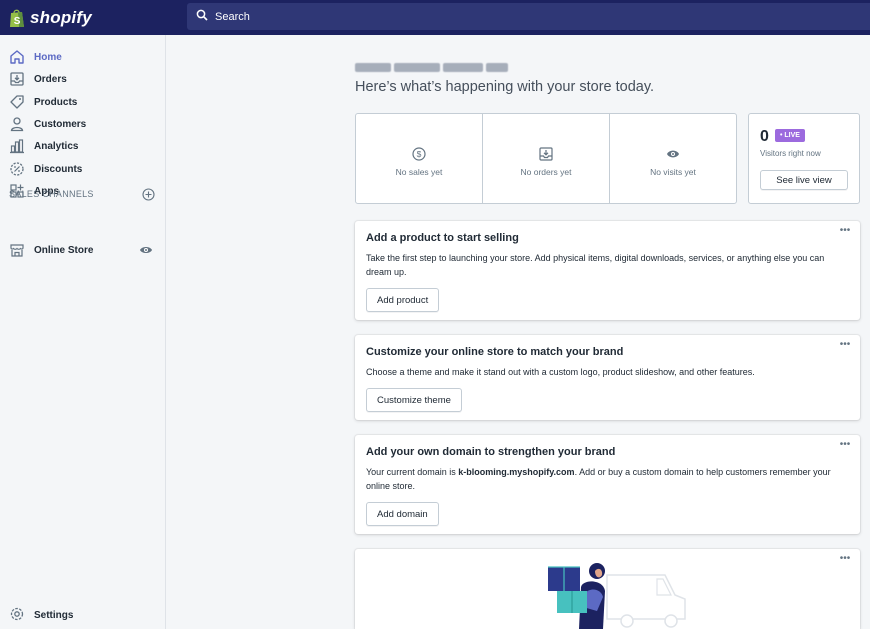 This screenshot has width=870, height=629. I want to click on add-product-button: Add product, so click(403, 300).